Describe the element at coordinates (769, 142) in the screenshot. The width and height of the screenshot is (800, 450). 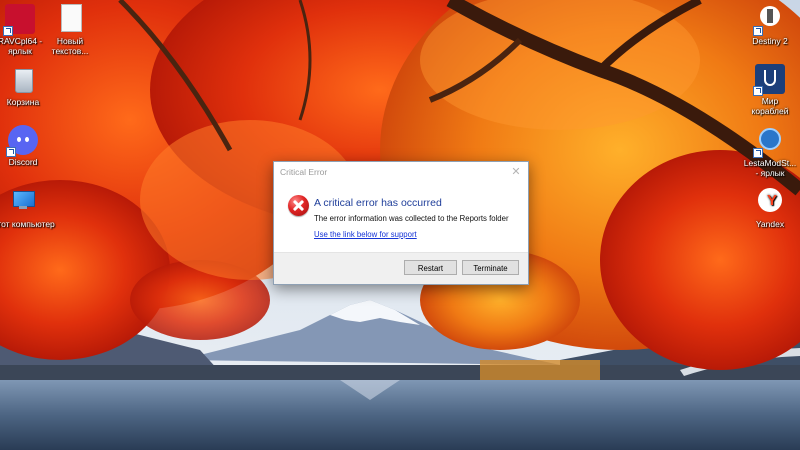
I see `lesta-mod-station-icon` at that location.